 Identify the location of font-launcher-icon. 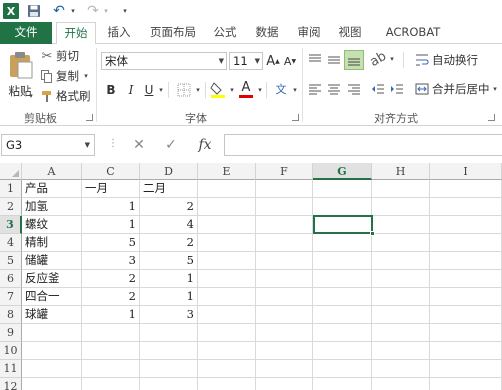
(295, 117).